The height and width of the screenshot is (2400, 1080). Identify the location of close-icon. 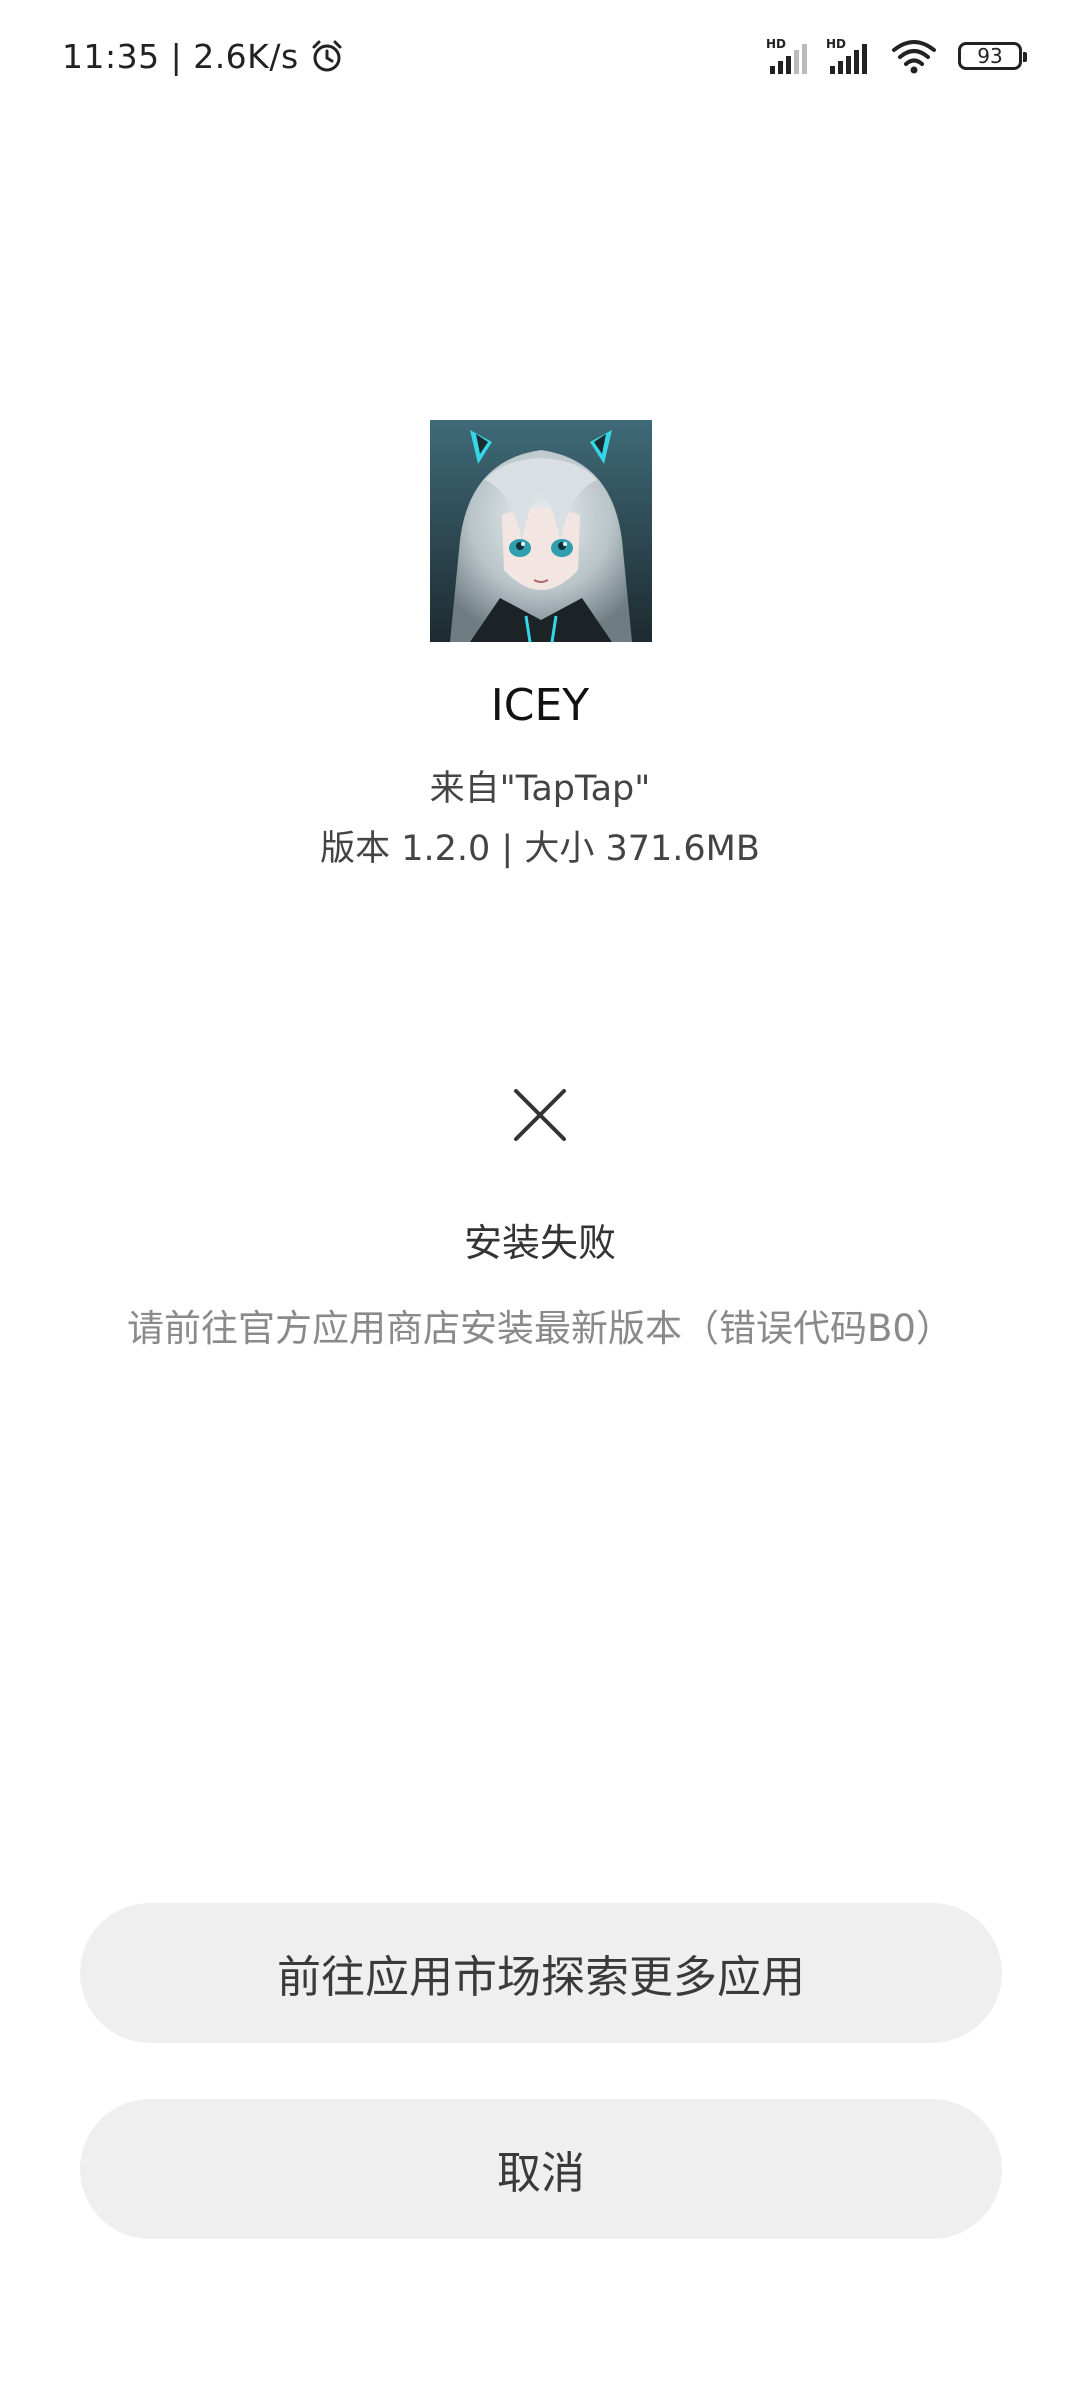
(540, 1115).